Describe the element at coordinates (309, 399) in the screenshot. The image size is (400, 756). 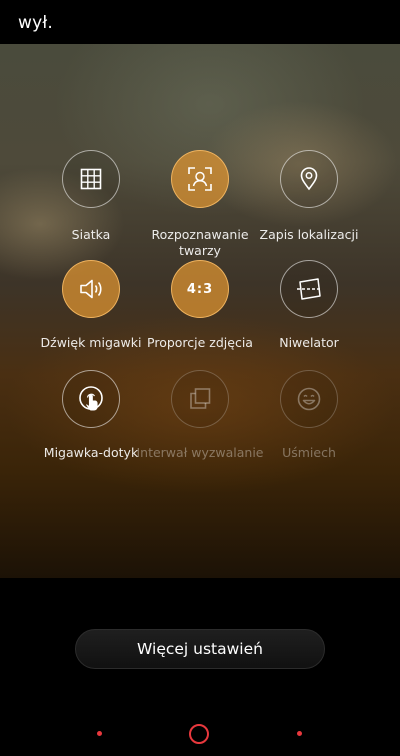
I see `smile-icon` at that location.